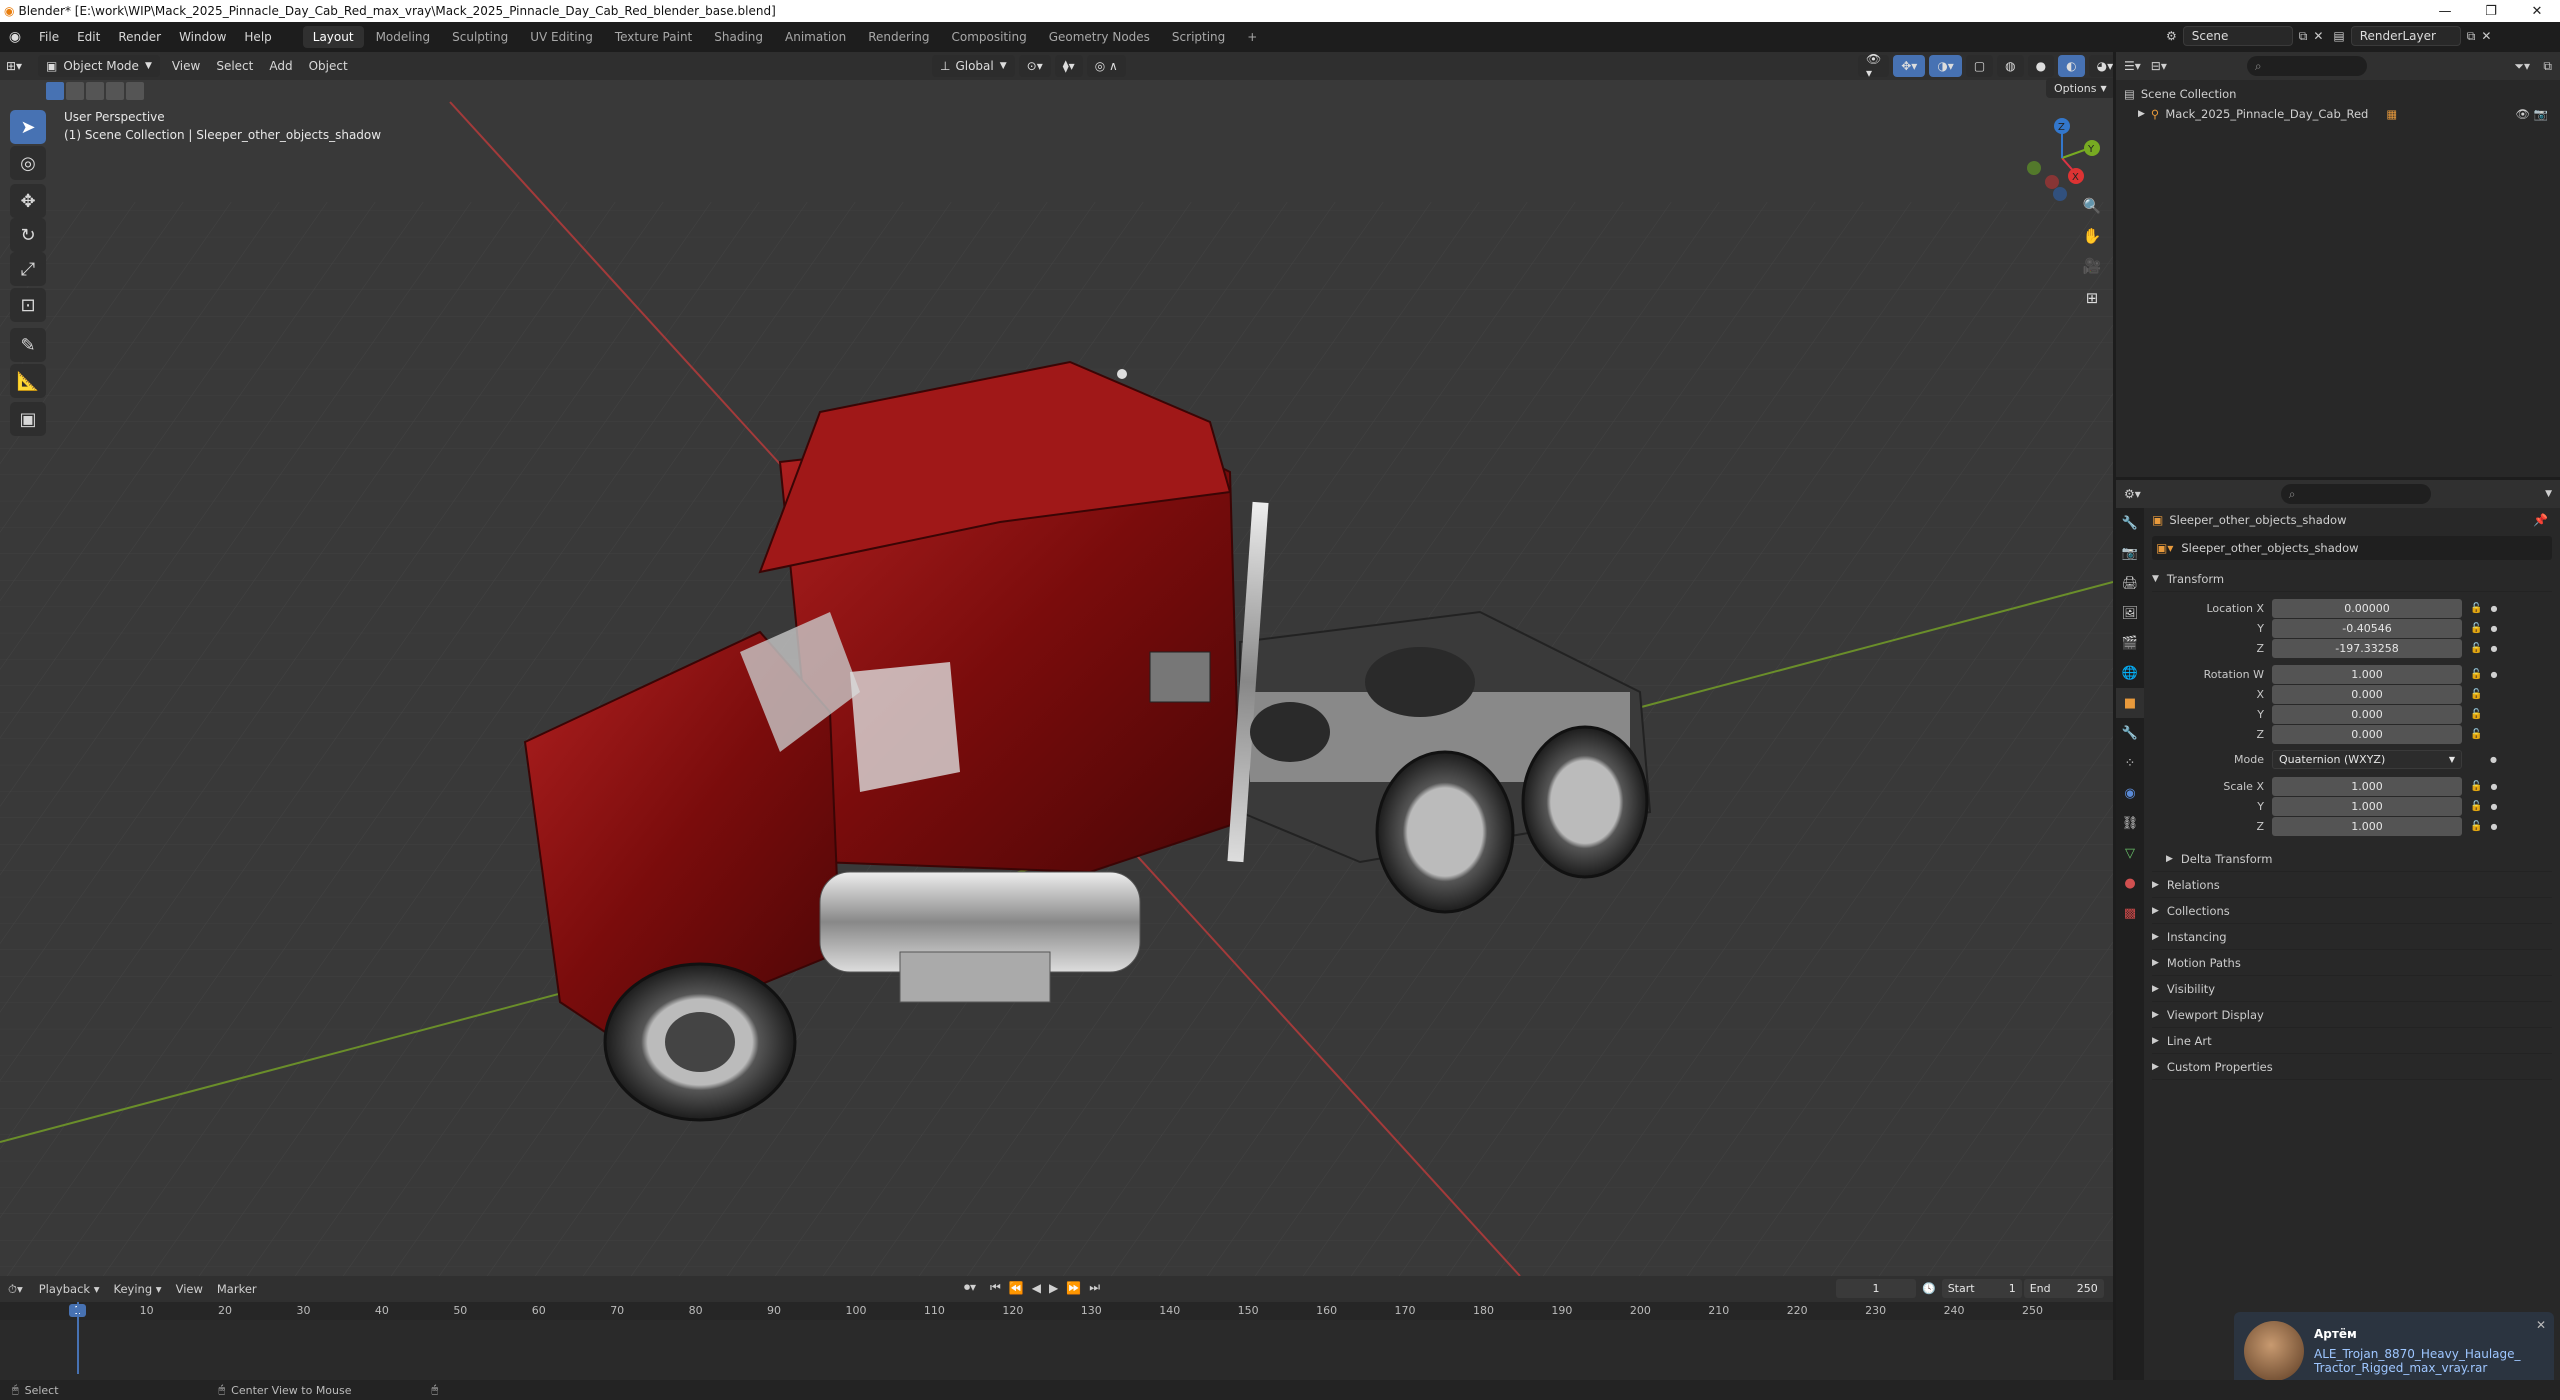 The image size is (2560, 1400). Describe the element at coordinates (99, 66) in the screenshot. I see `mode-selector: ▣ Object Mode ▼` at that location.